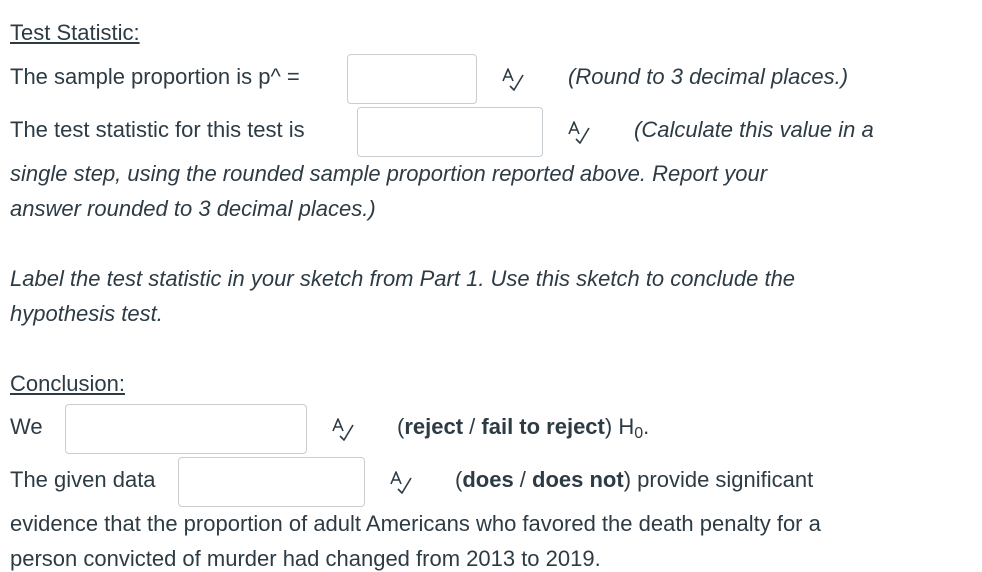 Image resolution: width=982 pixels, height=572 pixels. Describe the element at coordinates (75, 32) in the screenshot. I see `test-statistic-heading: Test Statistic:` at that location.